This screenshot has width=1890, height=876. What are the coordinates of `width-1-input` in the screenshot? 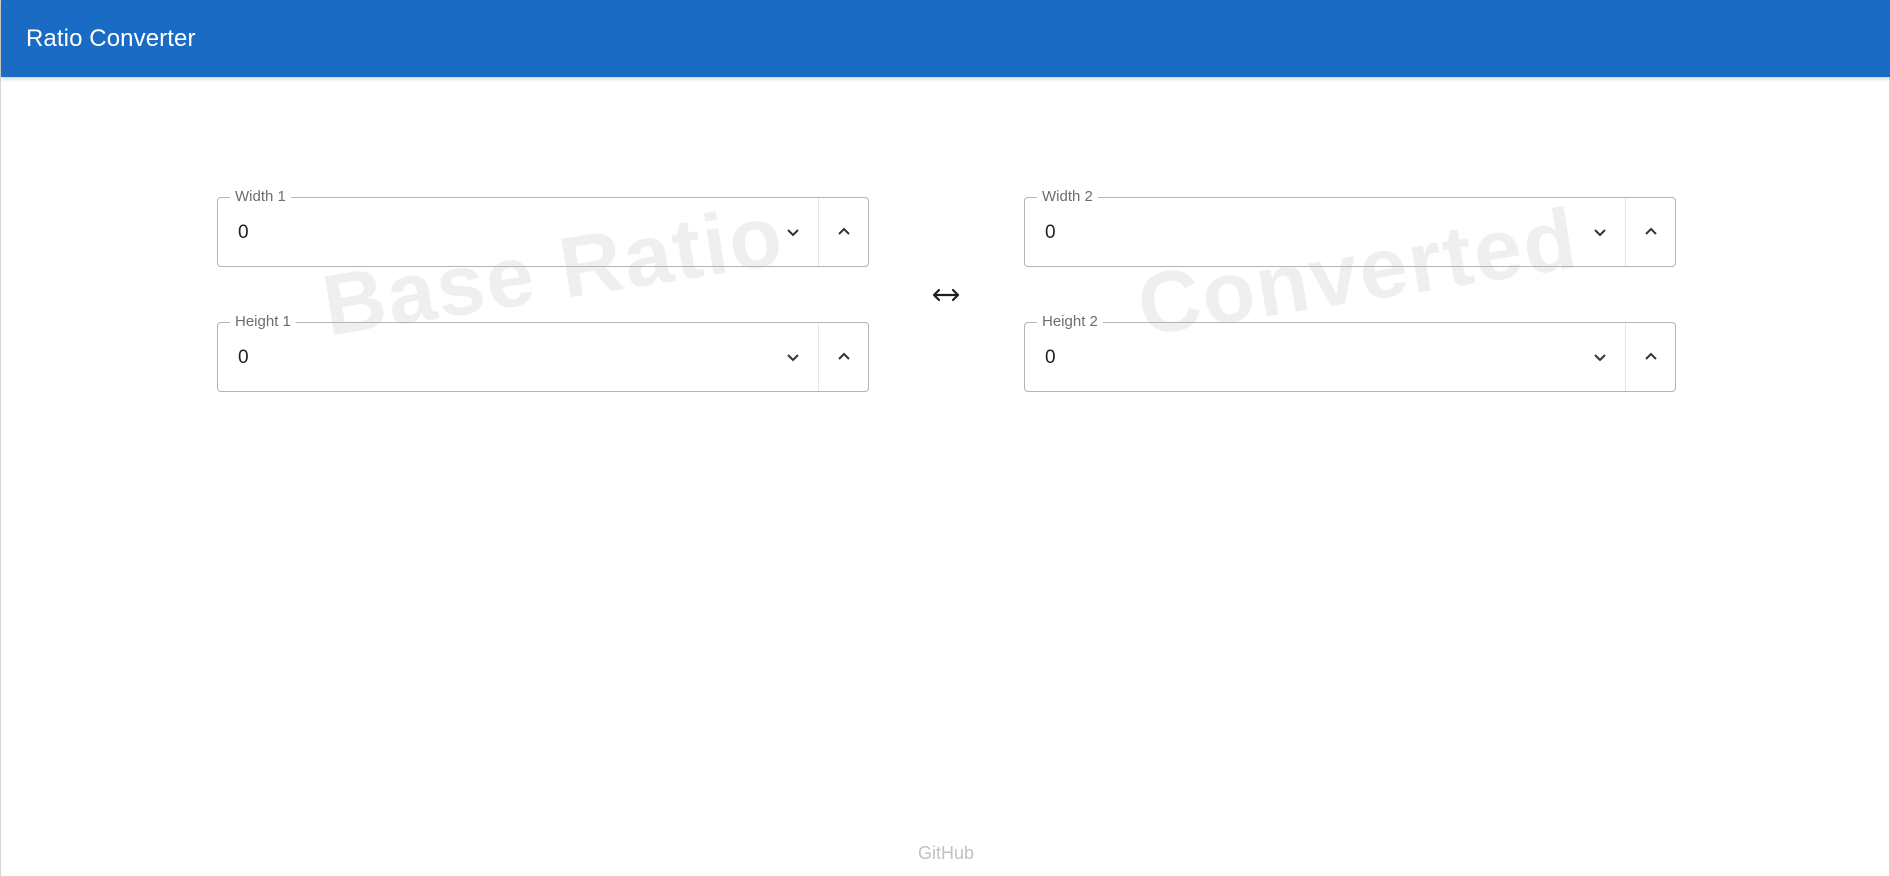 It's located at (465, 233).